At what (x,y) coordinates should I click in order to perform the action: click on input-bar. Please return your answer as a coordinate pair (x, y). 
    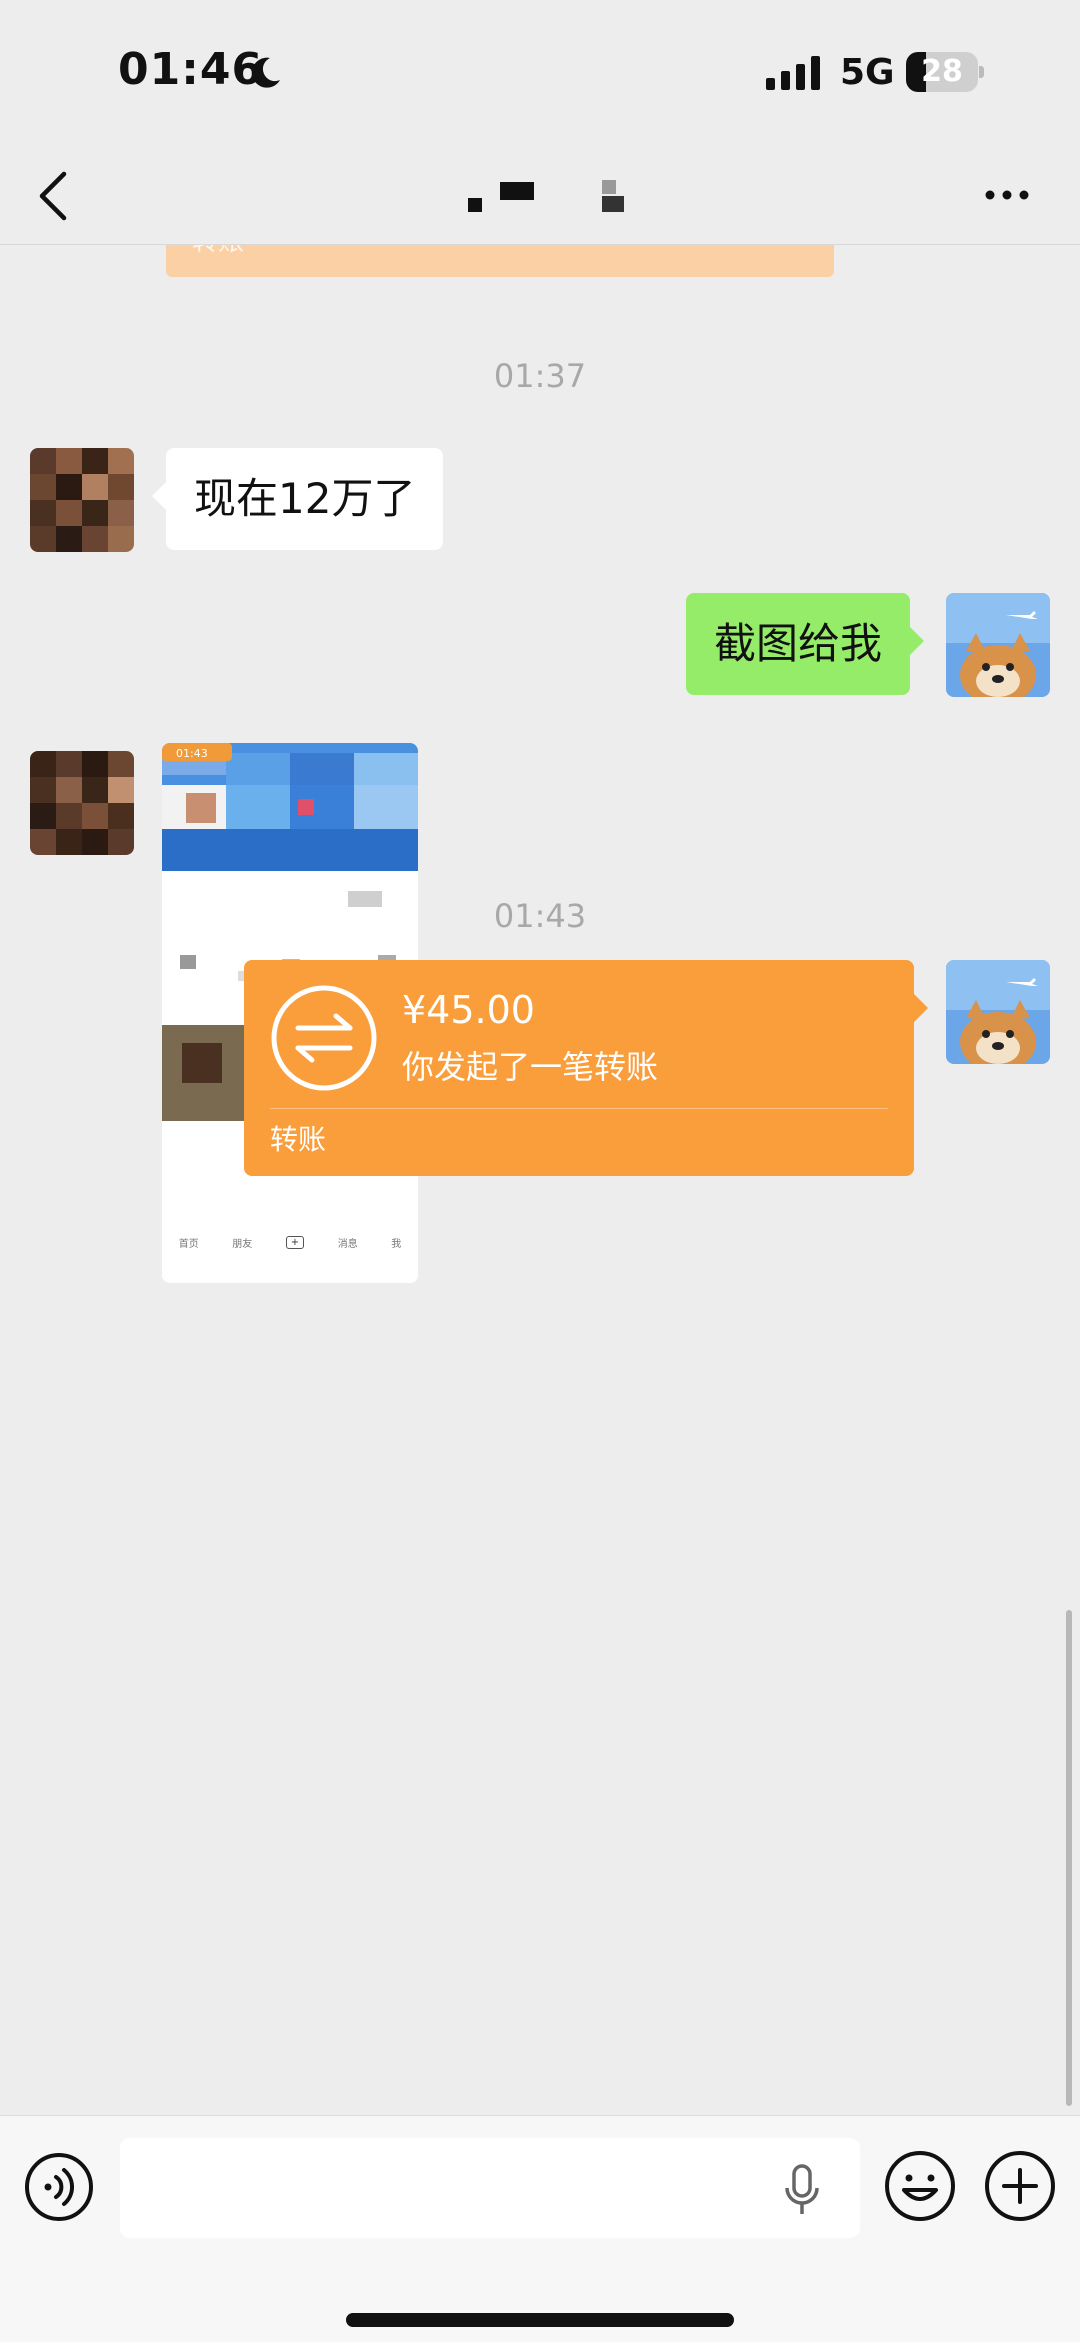
    Looking at the image, I should click on (540, 2228).